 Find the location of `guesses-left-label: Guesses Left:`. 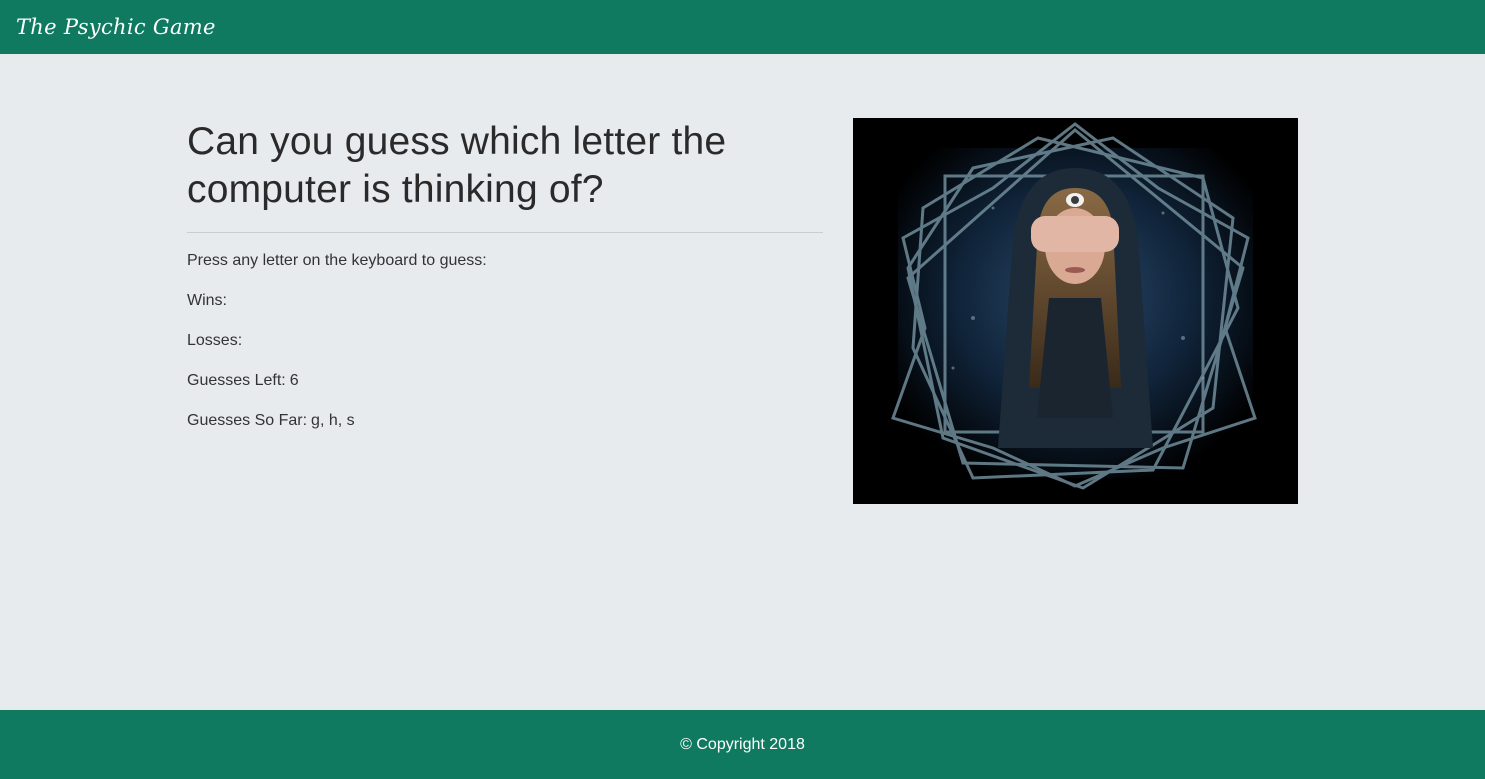

guesses-left-label: Guesses Left: is located at coordinates (236, 380).